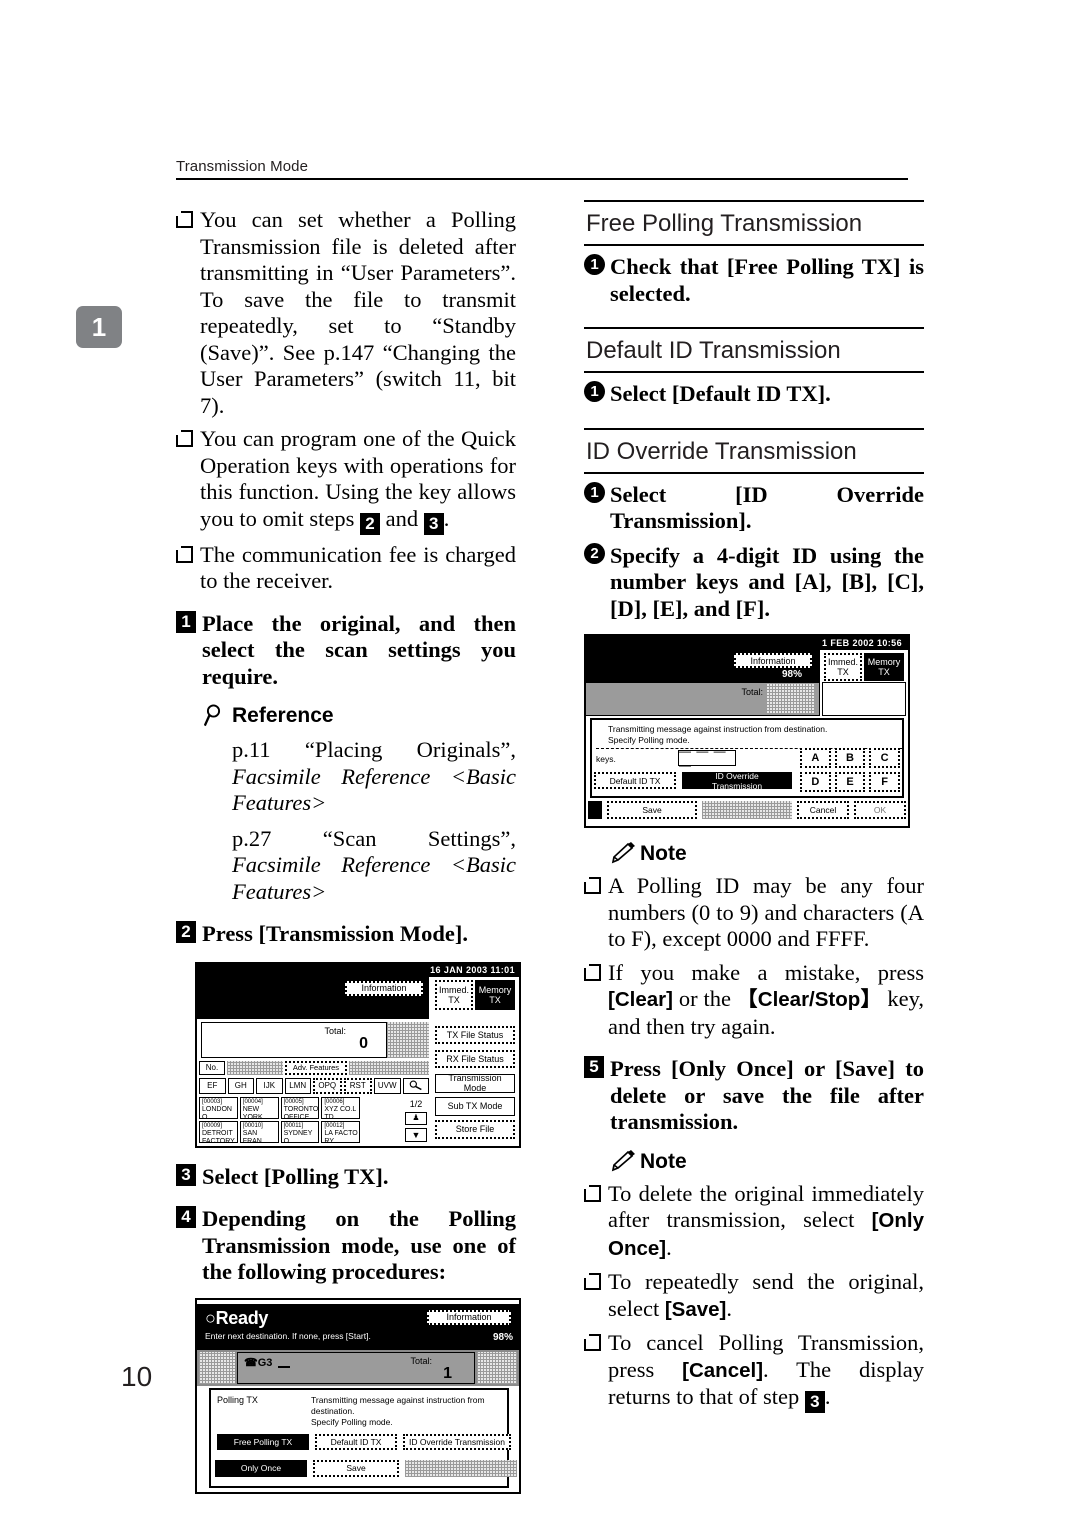 The width and height of the screenshot is (1080, 1528). Describe the element at coordinates (457, 1441) in the screenshot. I see `lcd2-id-override-transmission-button: ID Override Transmission` at that location.